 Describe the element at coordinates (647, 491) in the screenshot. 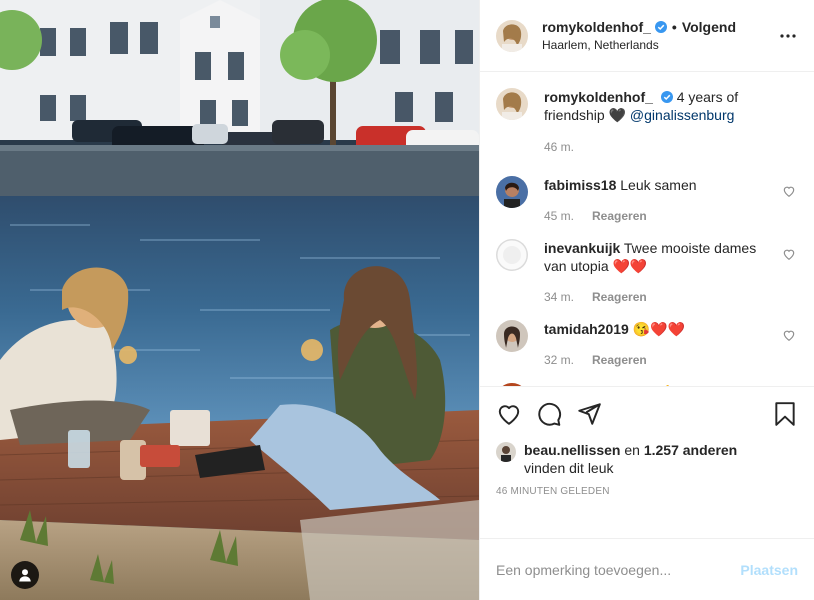

I see `post-timestamp: 46 minuten geleden` at that location.